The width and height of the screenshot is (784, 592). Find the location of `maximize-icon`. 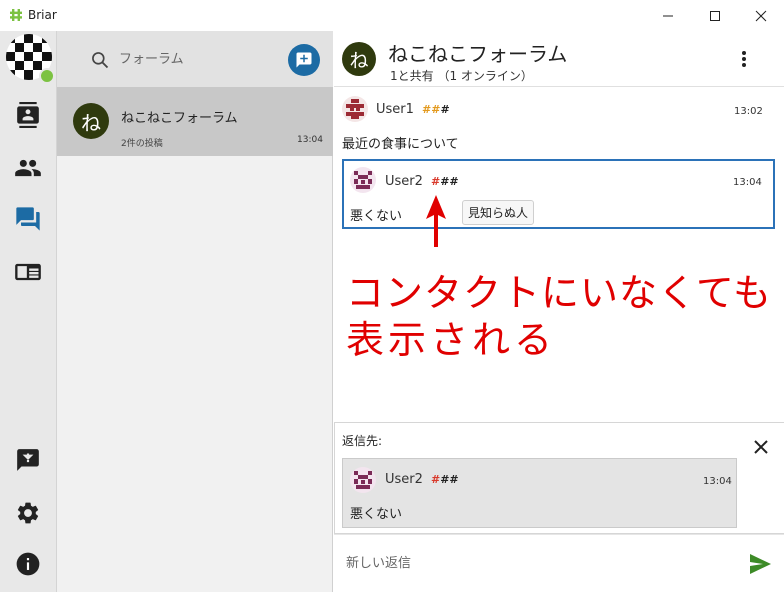

maximize-icon is located at coordinates (715, 15).